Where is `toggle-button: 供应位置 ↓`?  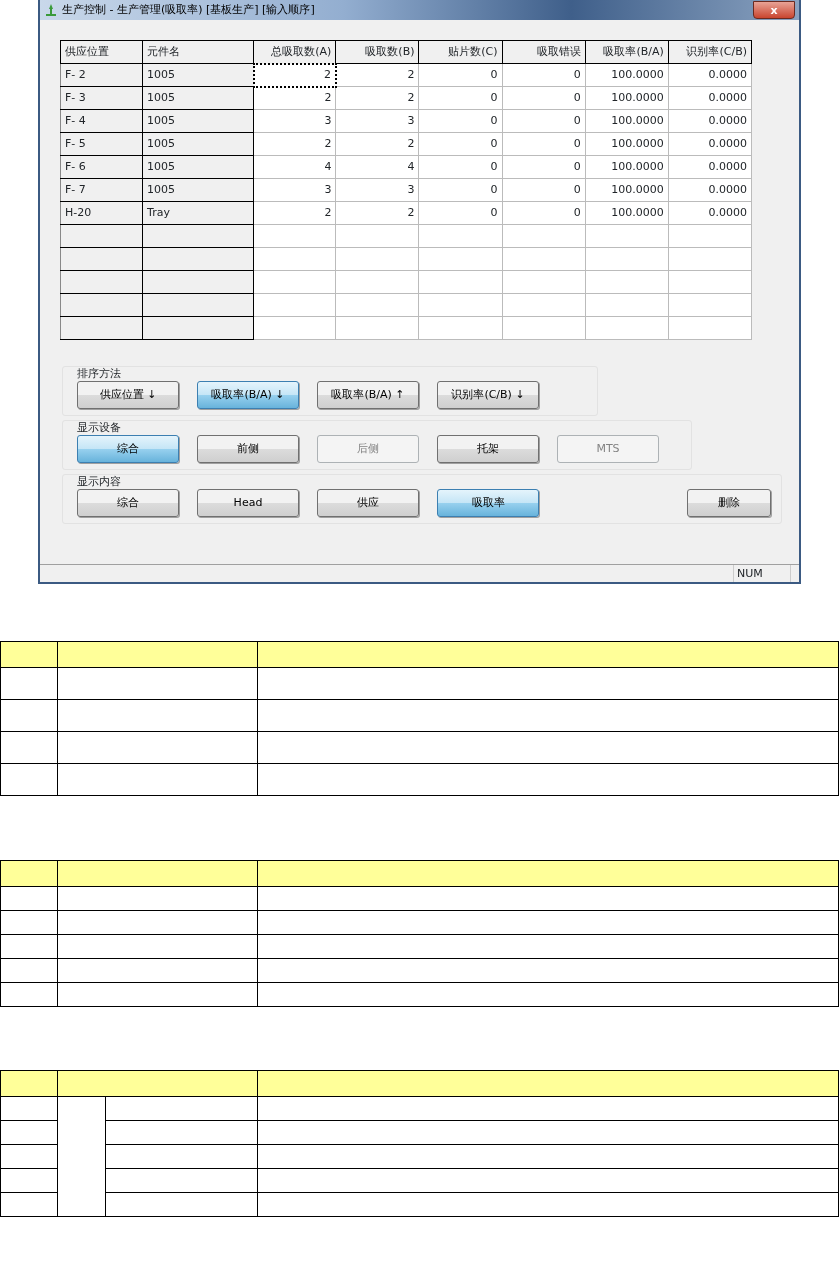 toggle-button: 供应位置 ↓ is located at coordinates (128, 395).